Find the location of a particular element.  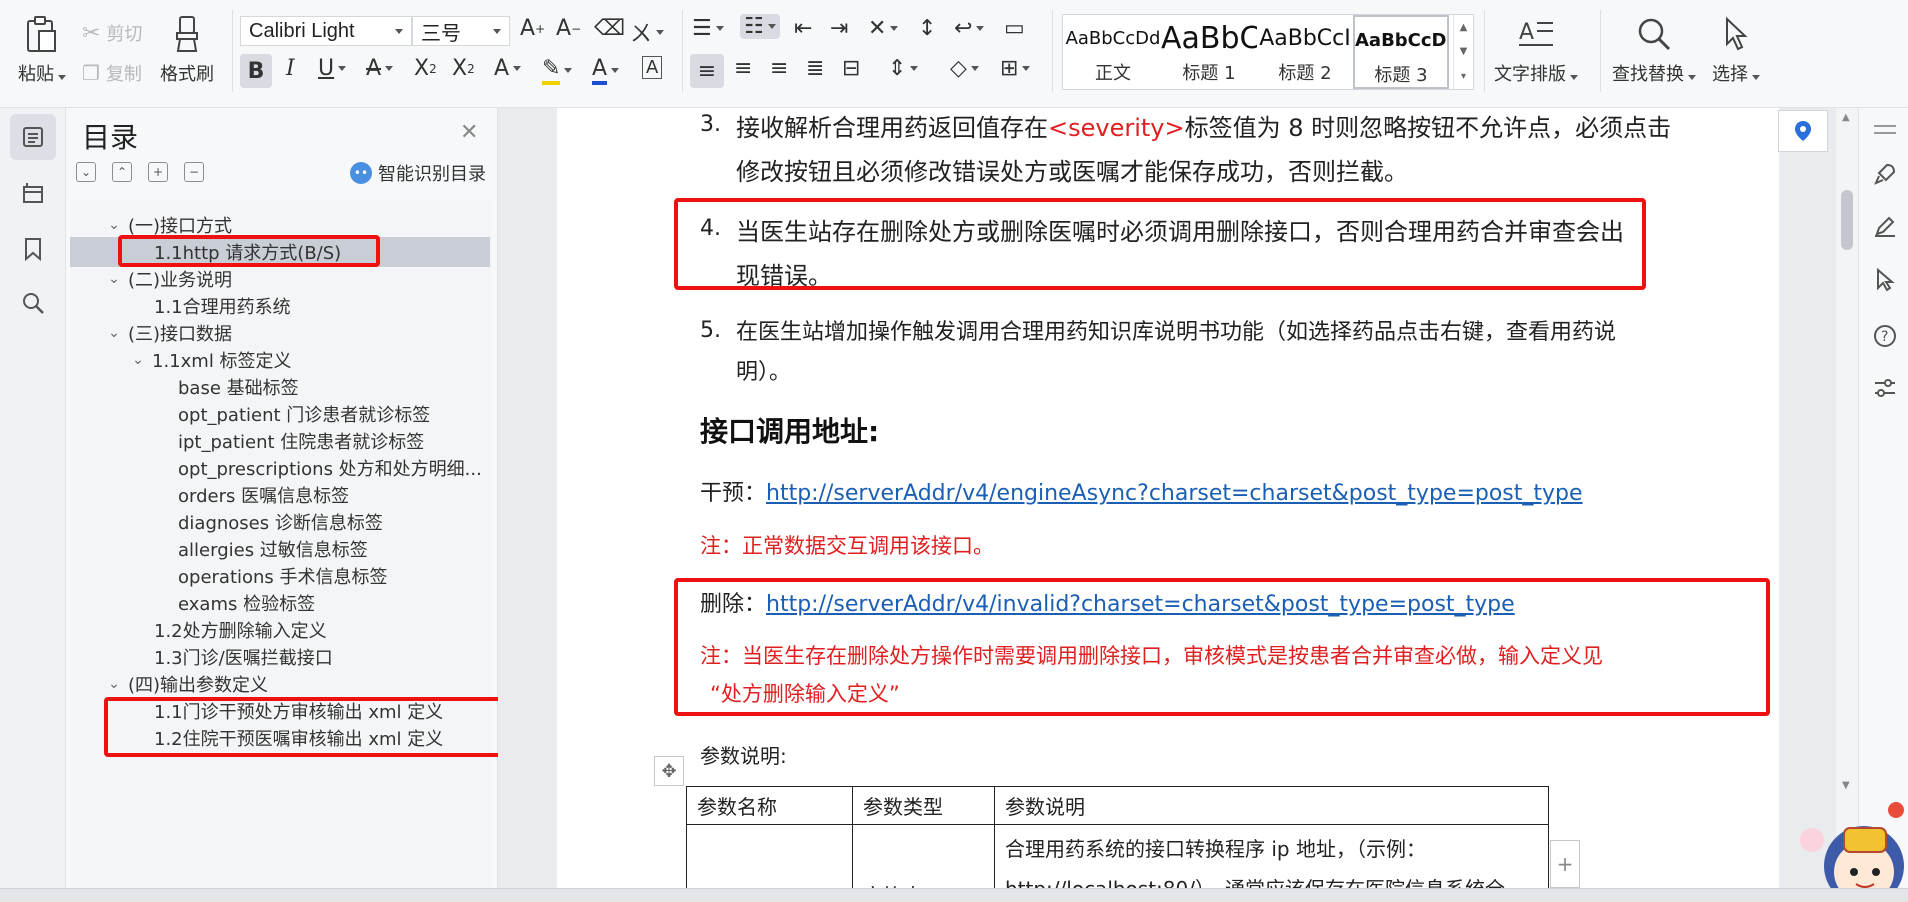

styles-scroll: ▲ ▼ ▾ is located at coordinates (1463, 52).